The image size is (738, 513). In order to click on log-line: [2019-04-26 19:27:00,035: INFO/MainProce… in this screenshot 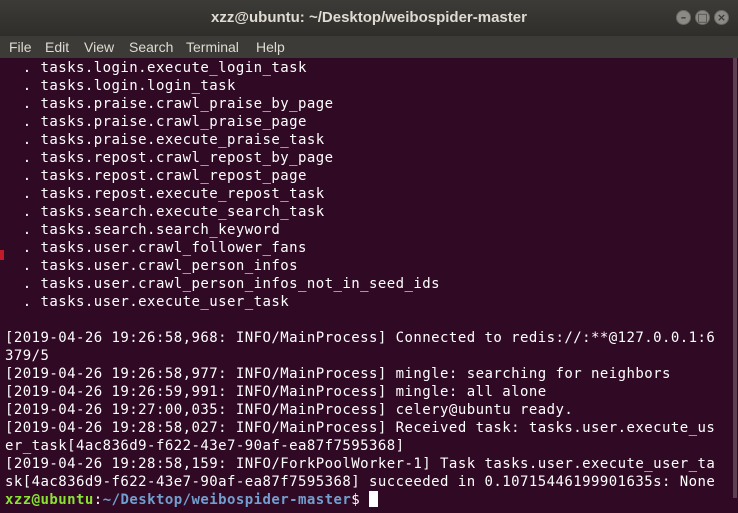, I will do `click(289, 410)`.